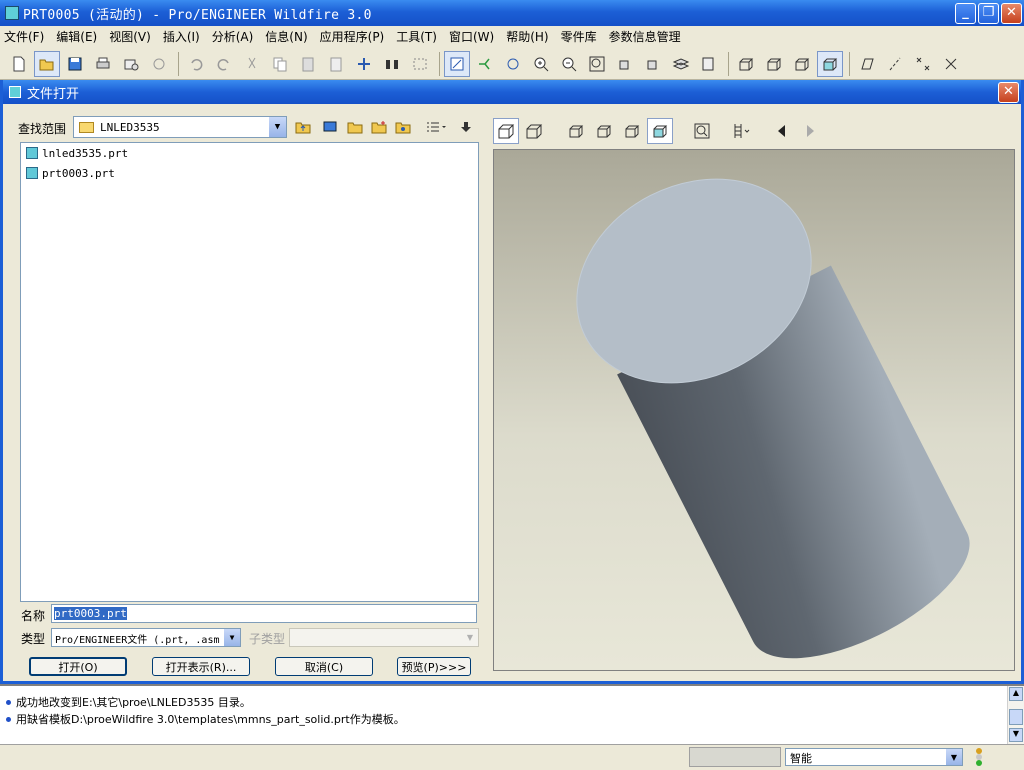 The height and width of the screenshot is (770, 1024). What do you see at coordinates (1016, 735) in the screenshot?
I see `scroll-down-icon: ▼` at bounding box center [1016, 735].